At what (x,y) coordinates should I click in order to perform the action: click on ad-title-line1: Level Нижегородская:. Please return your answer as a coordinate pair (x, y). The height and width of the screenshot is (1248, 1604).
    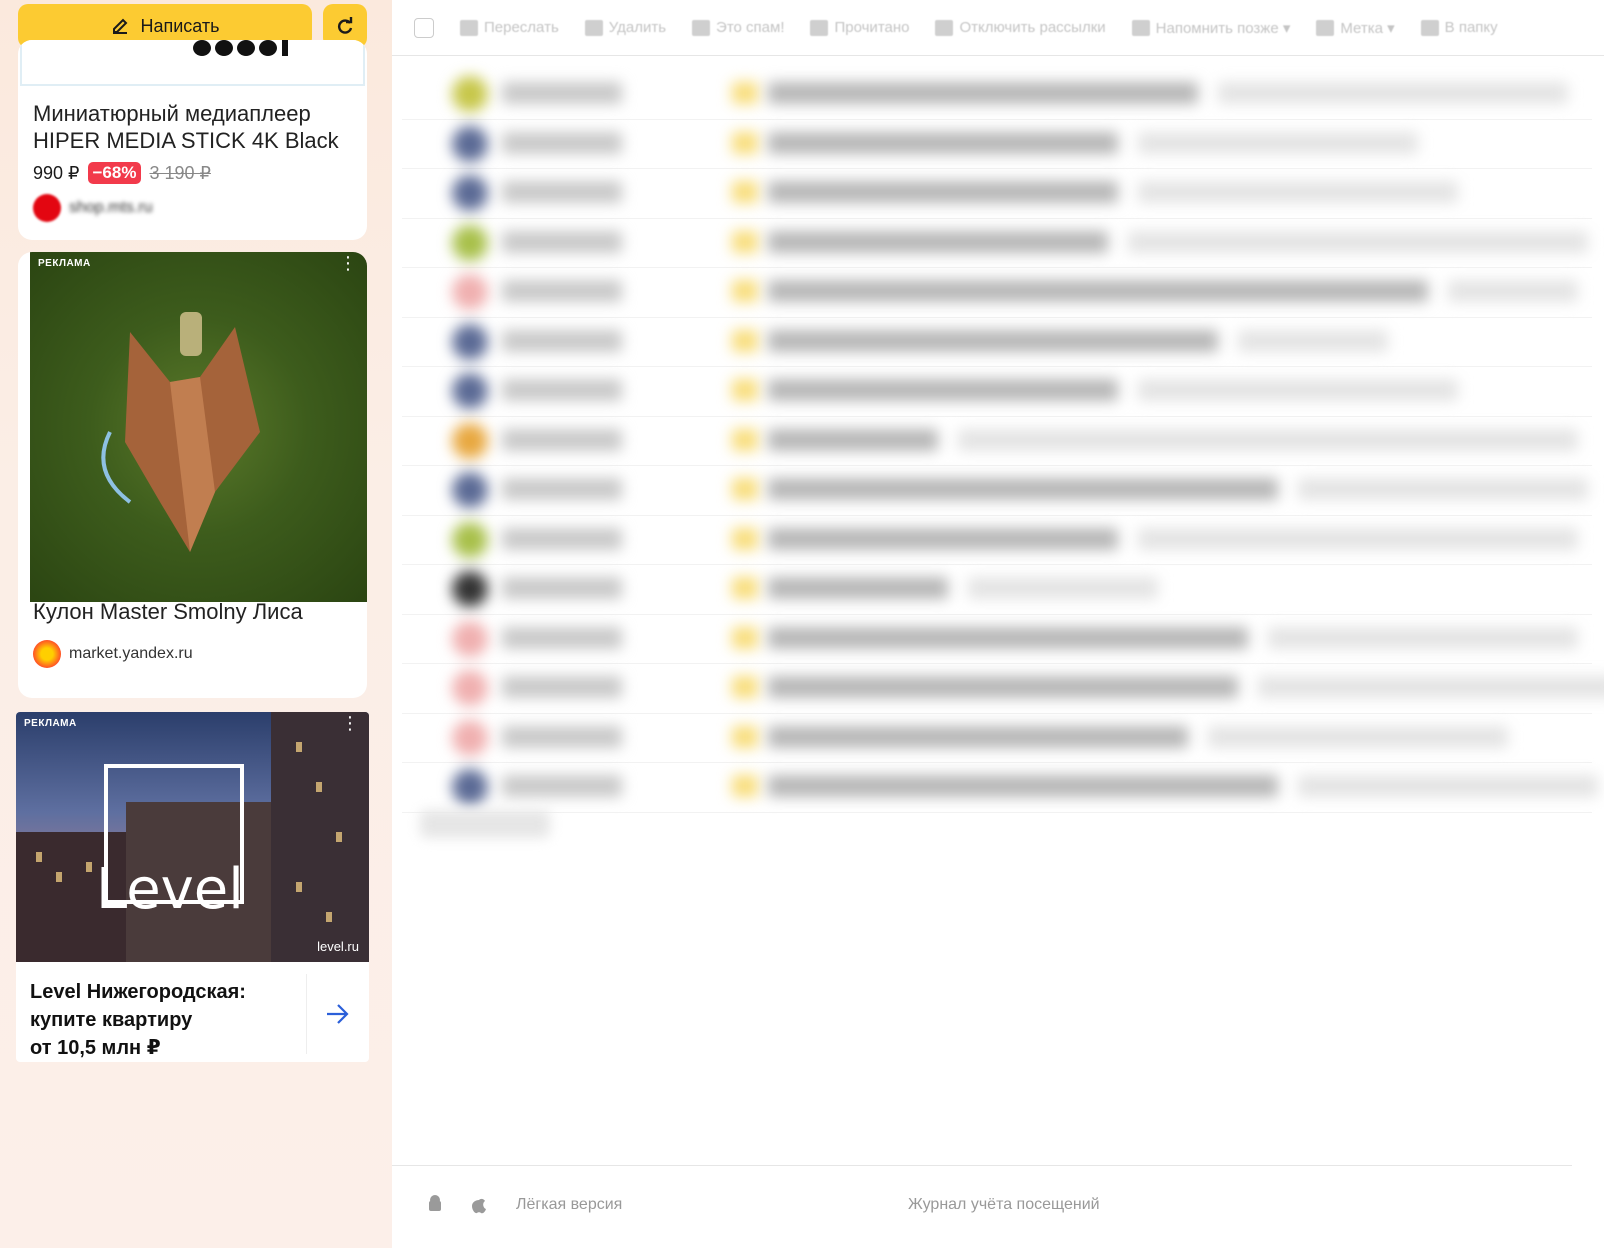
    Looking at the image, I should click on (138, 992).